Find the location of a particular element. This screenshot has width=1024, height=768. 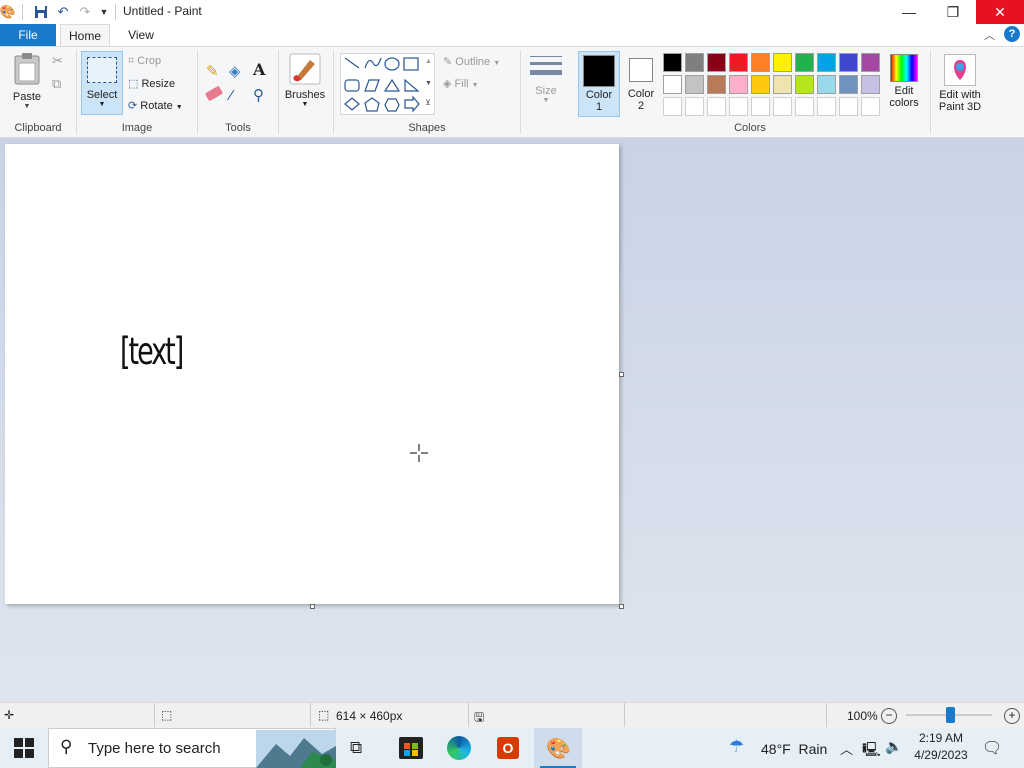

color2-button: Color 2 is located at coordinates (641, 84).